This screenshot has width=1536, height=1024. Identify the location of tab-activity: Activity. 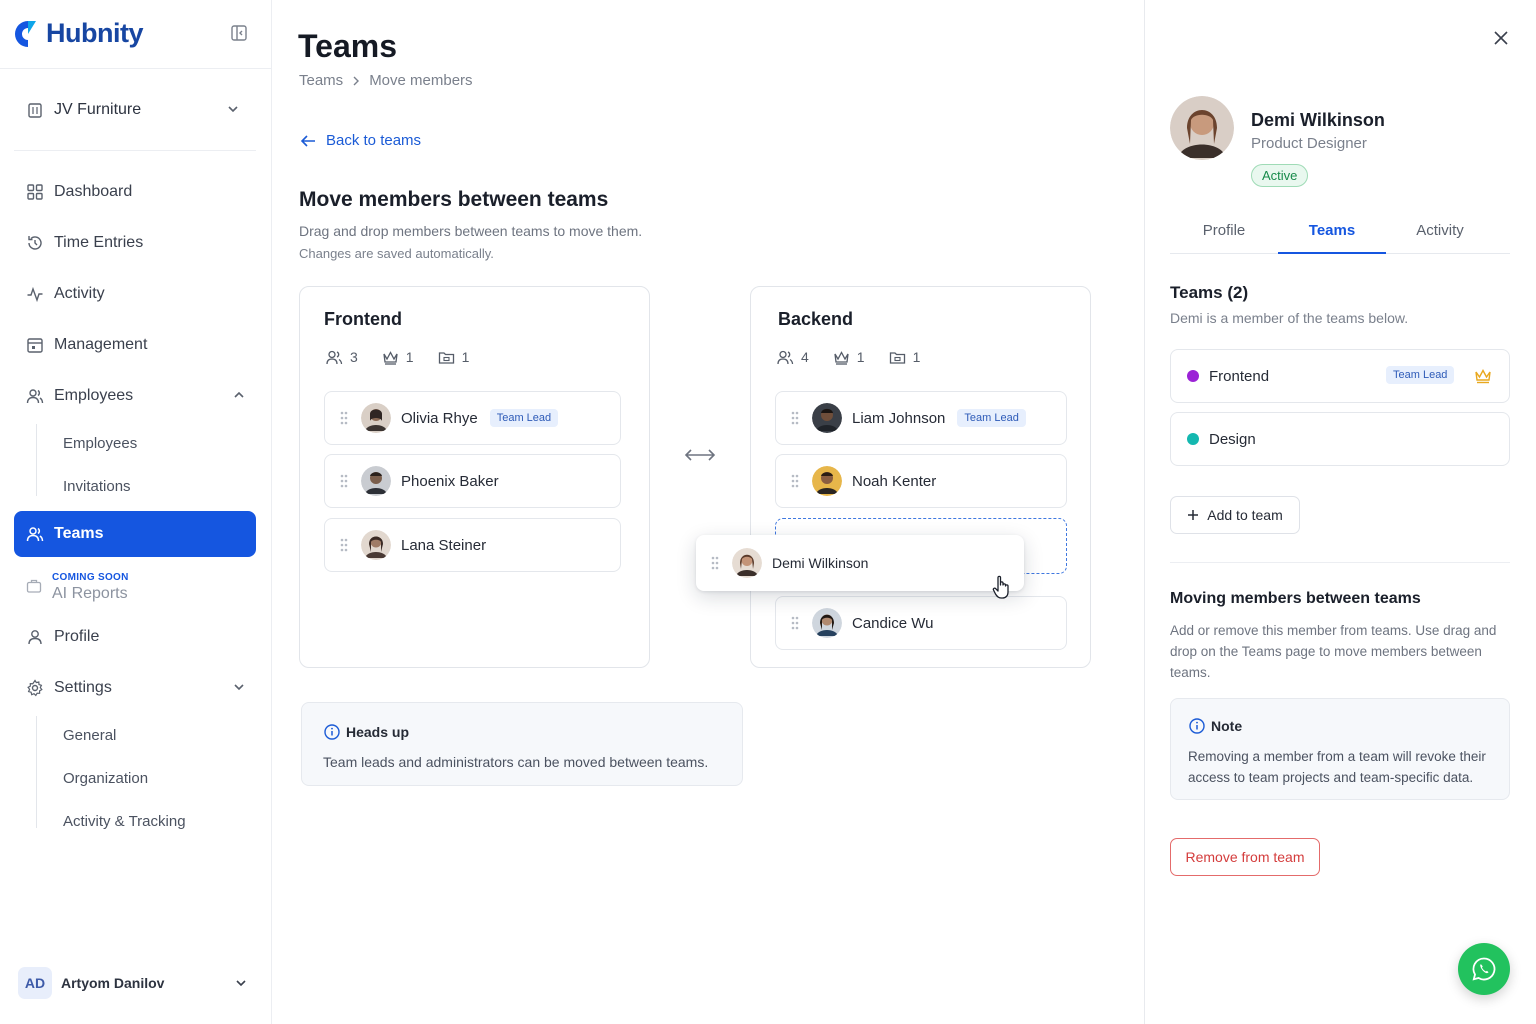
(1440, 234).